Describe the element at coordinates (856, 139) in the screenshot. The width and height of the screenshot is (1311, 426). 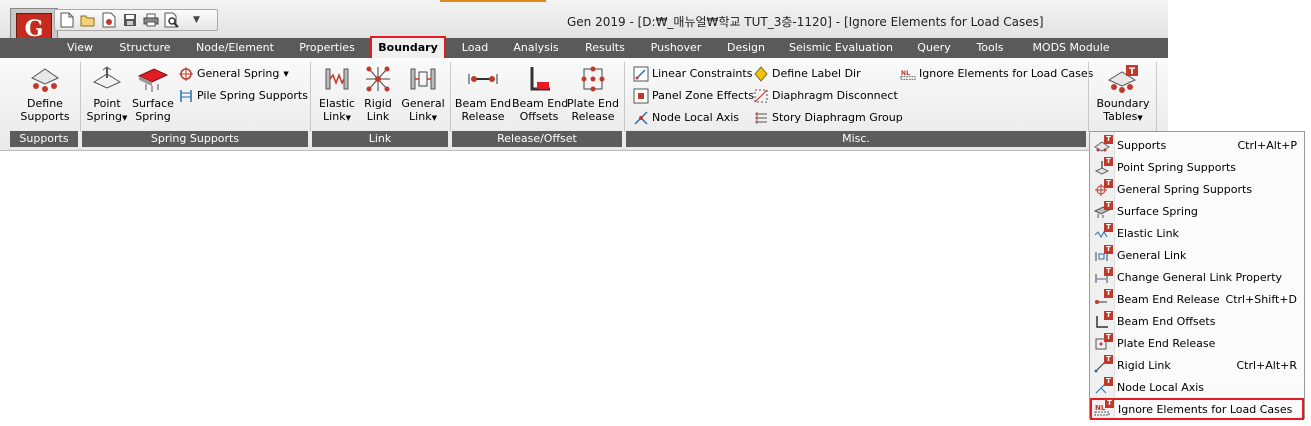
I see `group-label-misc: Misc.` at that location.